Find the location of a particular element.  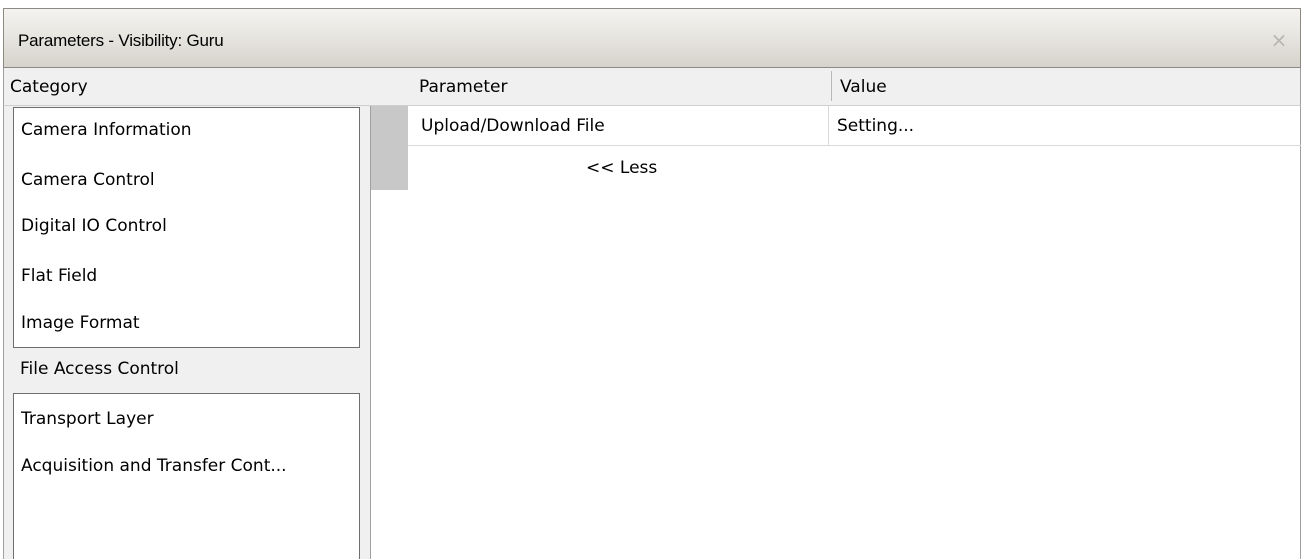

close-icon: × is located at coordinates (1279, 40).